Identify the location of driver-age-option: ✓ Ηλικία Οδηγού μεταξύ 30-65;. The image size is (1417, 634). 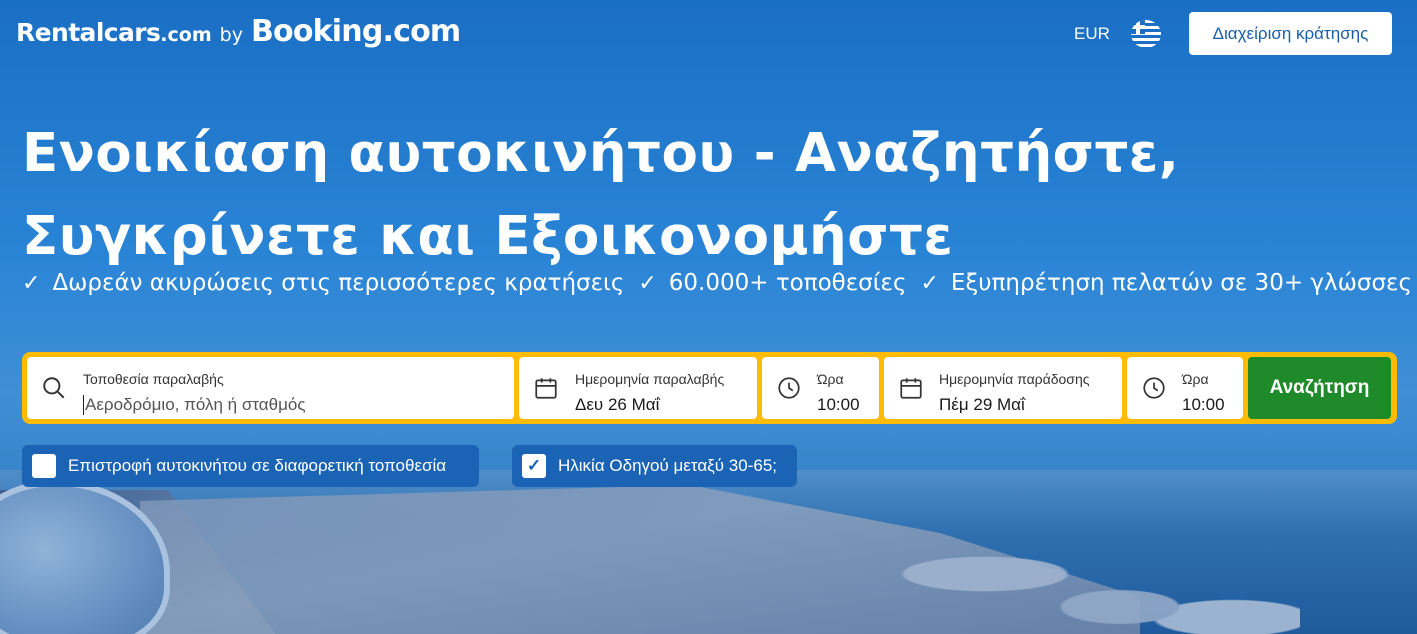
(654, 466).